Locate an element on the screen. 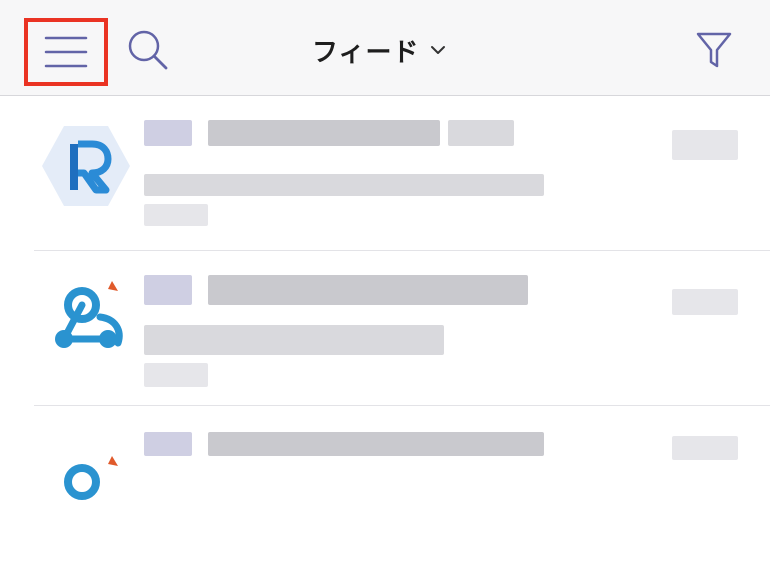 This screenshot has height=561, width=770. app-logo-r-icon is located at coordinates (86, 166).